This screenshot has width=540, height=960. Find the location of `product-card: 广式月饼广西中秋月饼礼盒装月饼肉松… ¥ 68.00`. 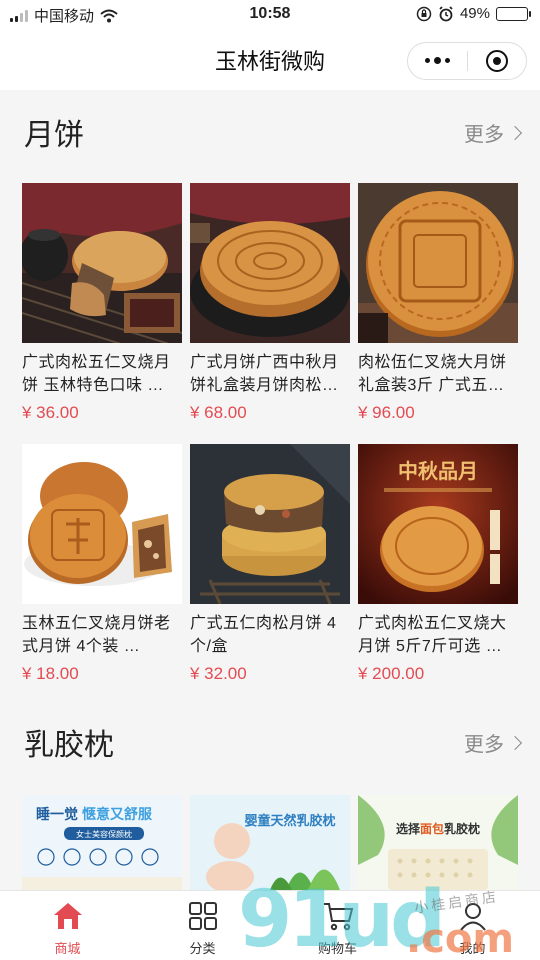

product-card: 广式月饼广西中秋月饼礼盒装月饼肉松… ¥ 68.00 is located at coordinates (270, 305).